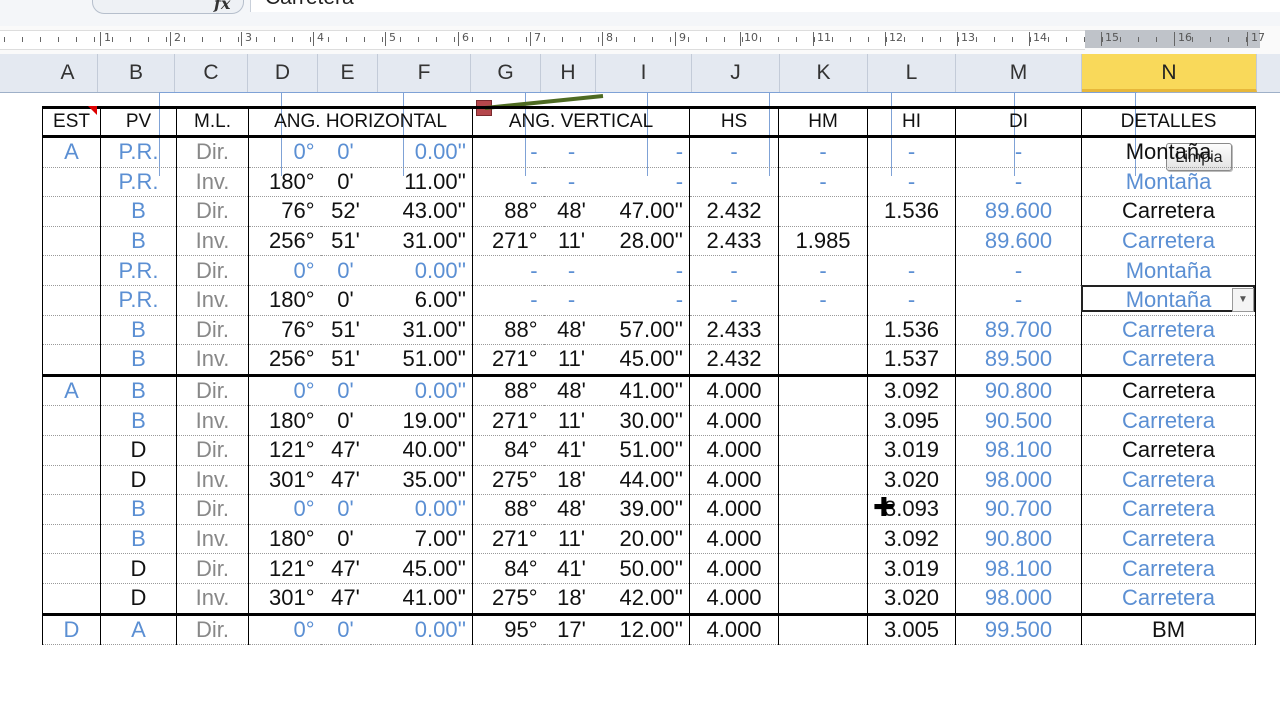 Image resolution: width=1280 pixels, height=720 pixels. Describe the element at coordinates (645, 211) in the screenshot. I see `cell-v3: 47.00''` at that location.